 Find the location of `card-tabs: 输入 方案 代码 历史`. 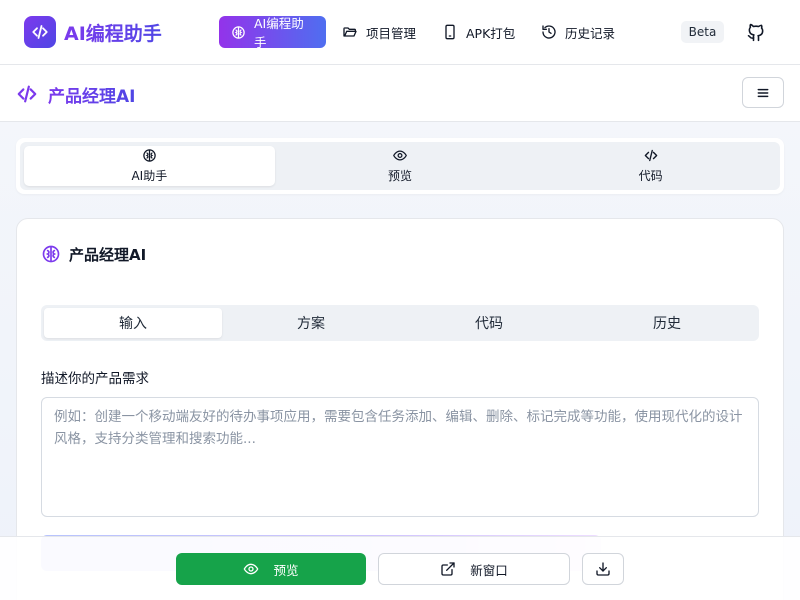

card-tabs: 输入 方案 代码 历史 is located at coordinates (400, 323).